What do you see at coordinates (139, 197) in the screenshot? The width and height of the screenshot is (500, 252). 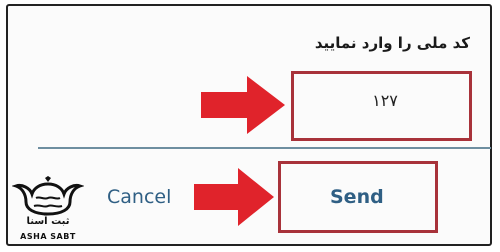 I see `cancel-button: Cancel` at bounding box center [139, 197].